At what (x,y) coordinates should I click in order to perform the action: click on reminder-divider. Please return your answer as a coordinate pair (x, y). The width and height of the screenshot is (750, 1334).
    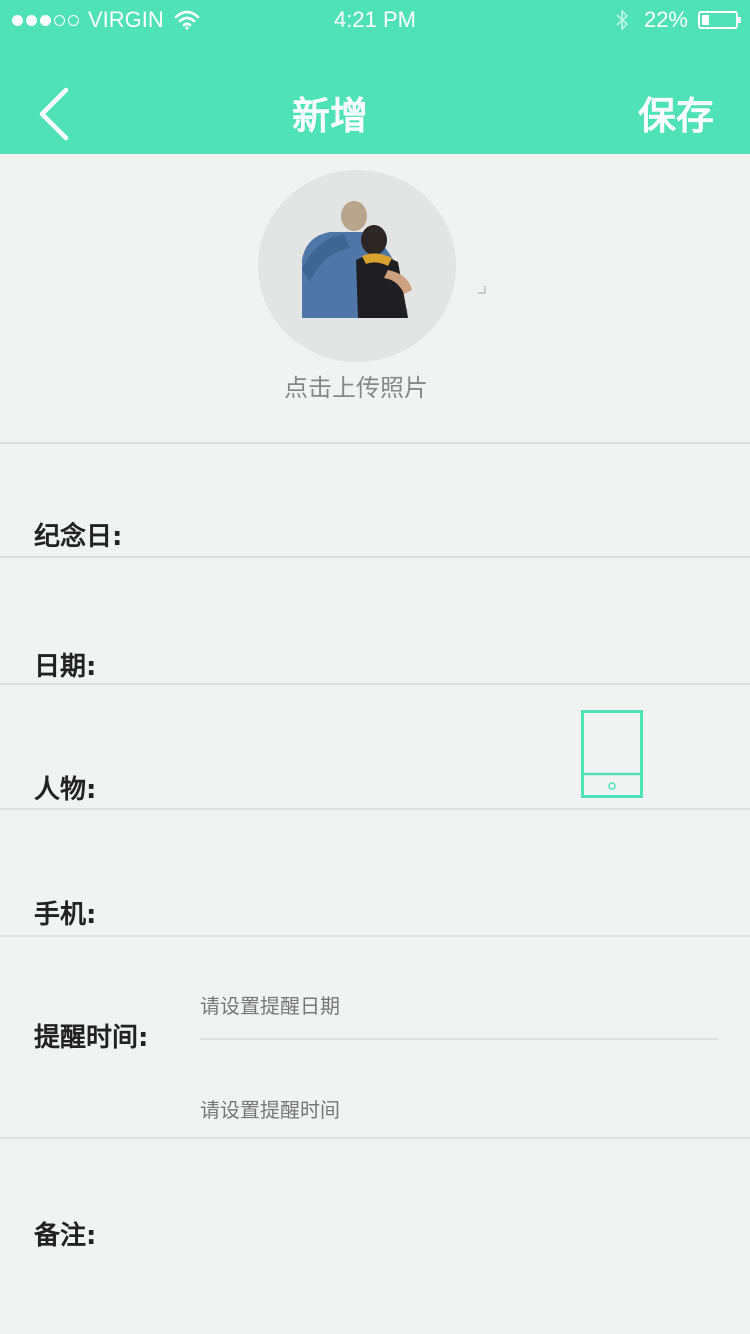
    Looking at the image, I should click on (459, 1039).